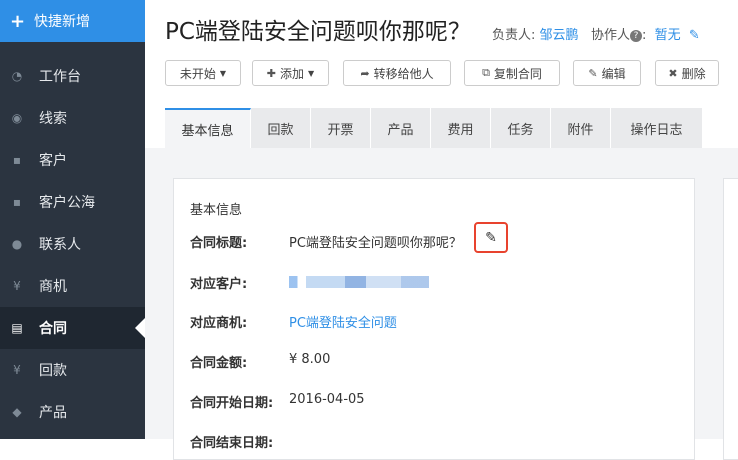 The image size is (738, 460). I want to click on delete-label: 删除, so click(693, 73).